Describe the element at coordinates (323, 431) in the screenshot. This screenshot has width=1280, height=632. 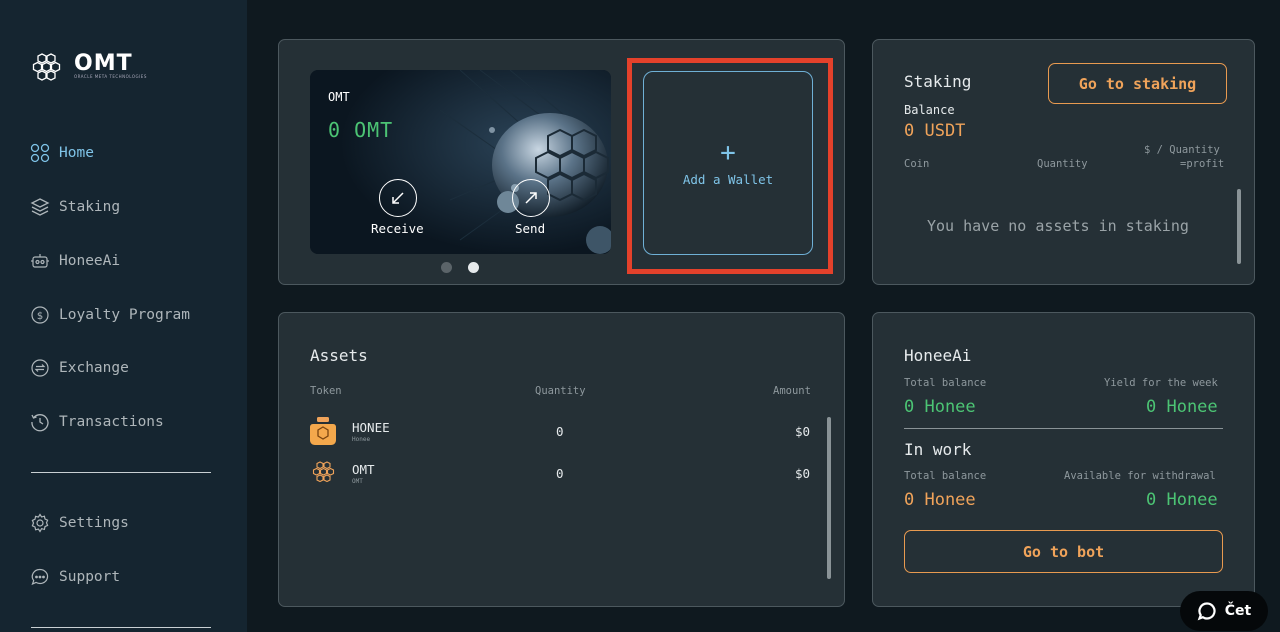
I see `honee-jar-icon` at that location.